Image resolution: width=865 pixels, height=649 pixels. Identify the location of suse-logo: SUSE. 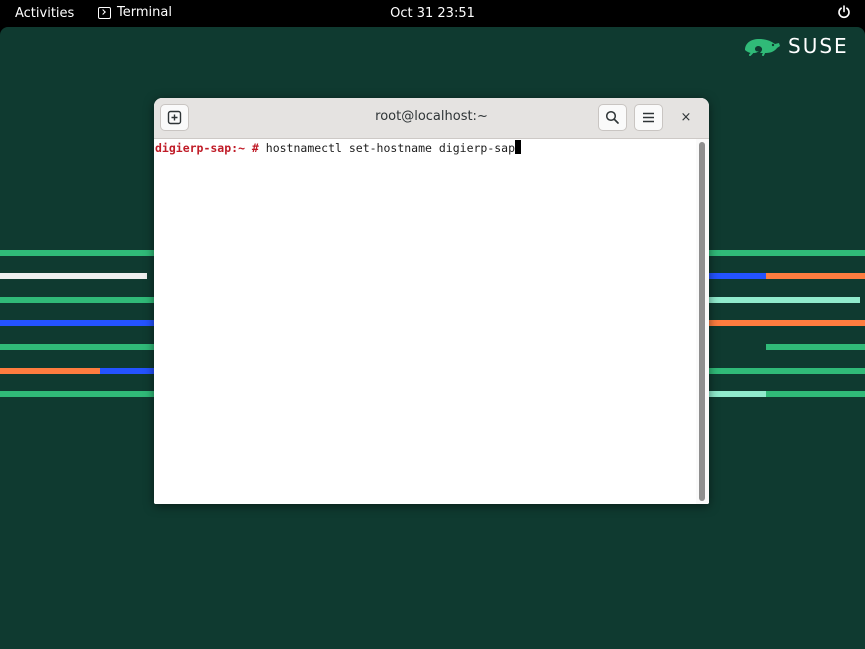
(795, 46).